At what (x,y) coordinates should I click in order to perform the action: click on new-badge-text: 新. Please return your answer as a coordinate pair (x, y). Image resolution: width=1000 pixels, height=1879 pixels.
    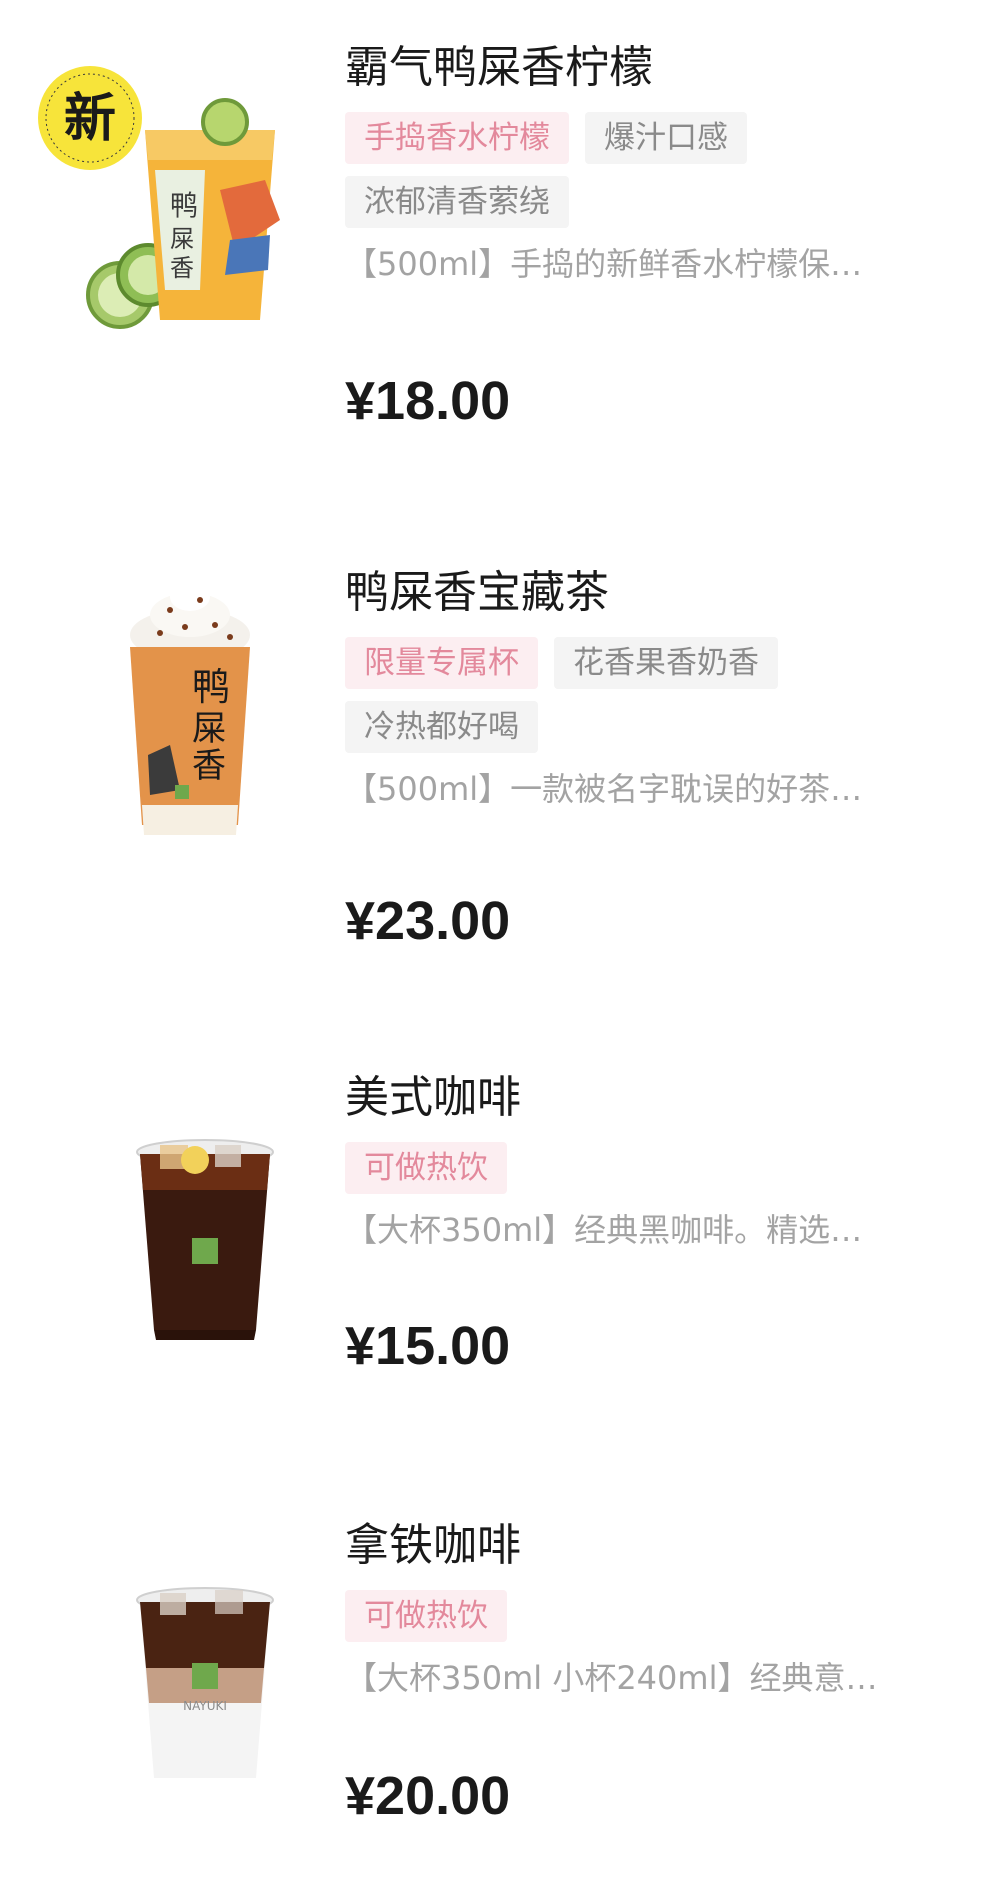
    Looking at the image, I should click on (90, 119).